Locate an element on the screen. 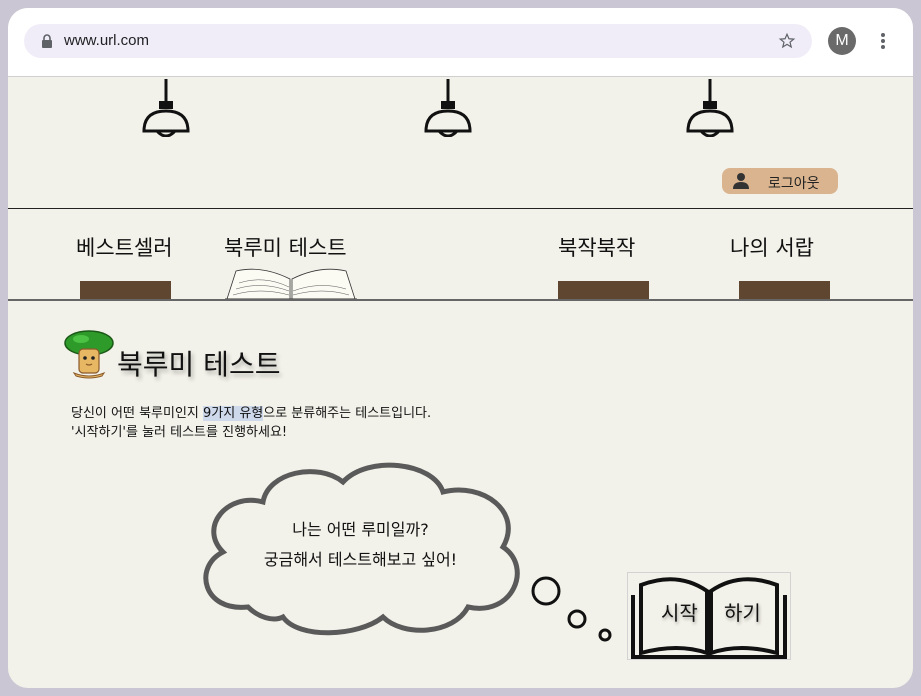 This screenshot has width=921, height=696. nav-item-bookjak: 북작북작 is located at coordinates (596, 247).